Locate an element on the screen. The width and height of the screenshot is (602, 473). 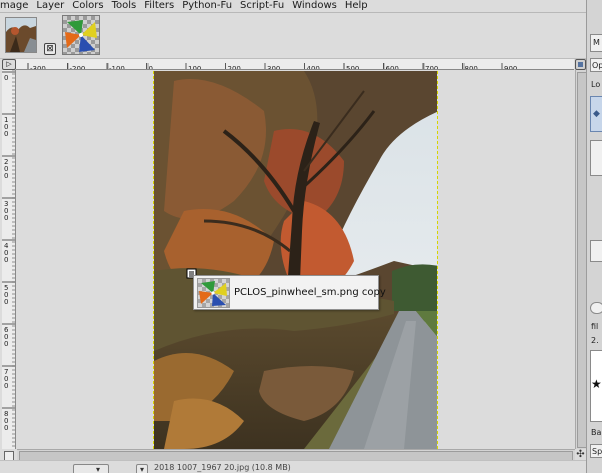
dock-brush-size-label: 2. is located at coordinates (595, 340).